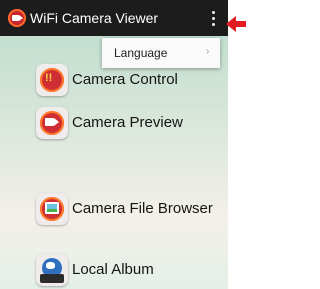 The image size is (320, 289). What do you see at coordinates (142, 208) in the screenshot?
I see `menu-item-label: Camera File Browser` at bounding box center [142, 208].